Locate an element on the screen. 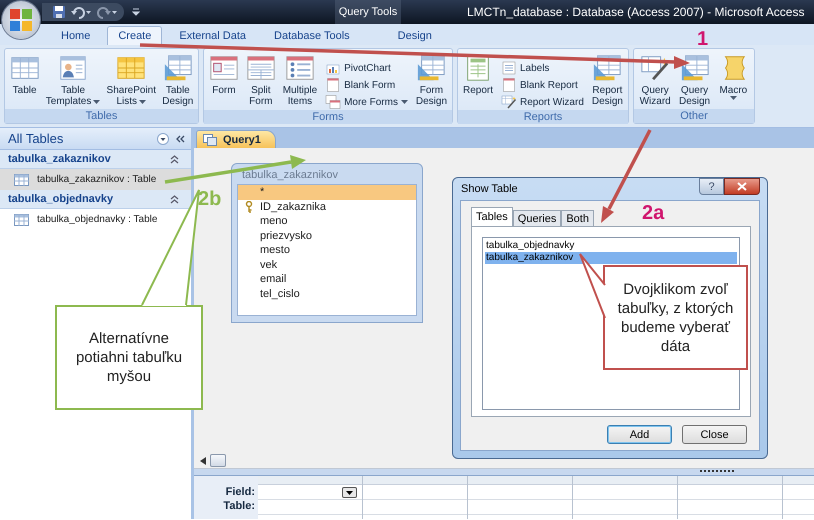 The height and width of the screenshot is (520, 814). navigation-item: tabulka_zakaznikov : Table is located at coordinates (95, 179).